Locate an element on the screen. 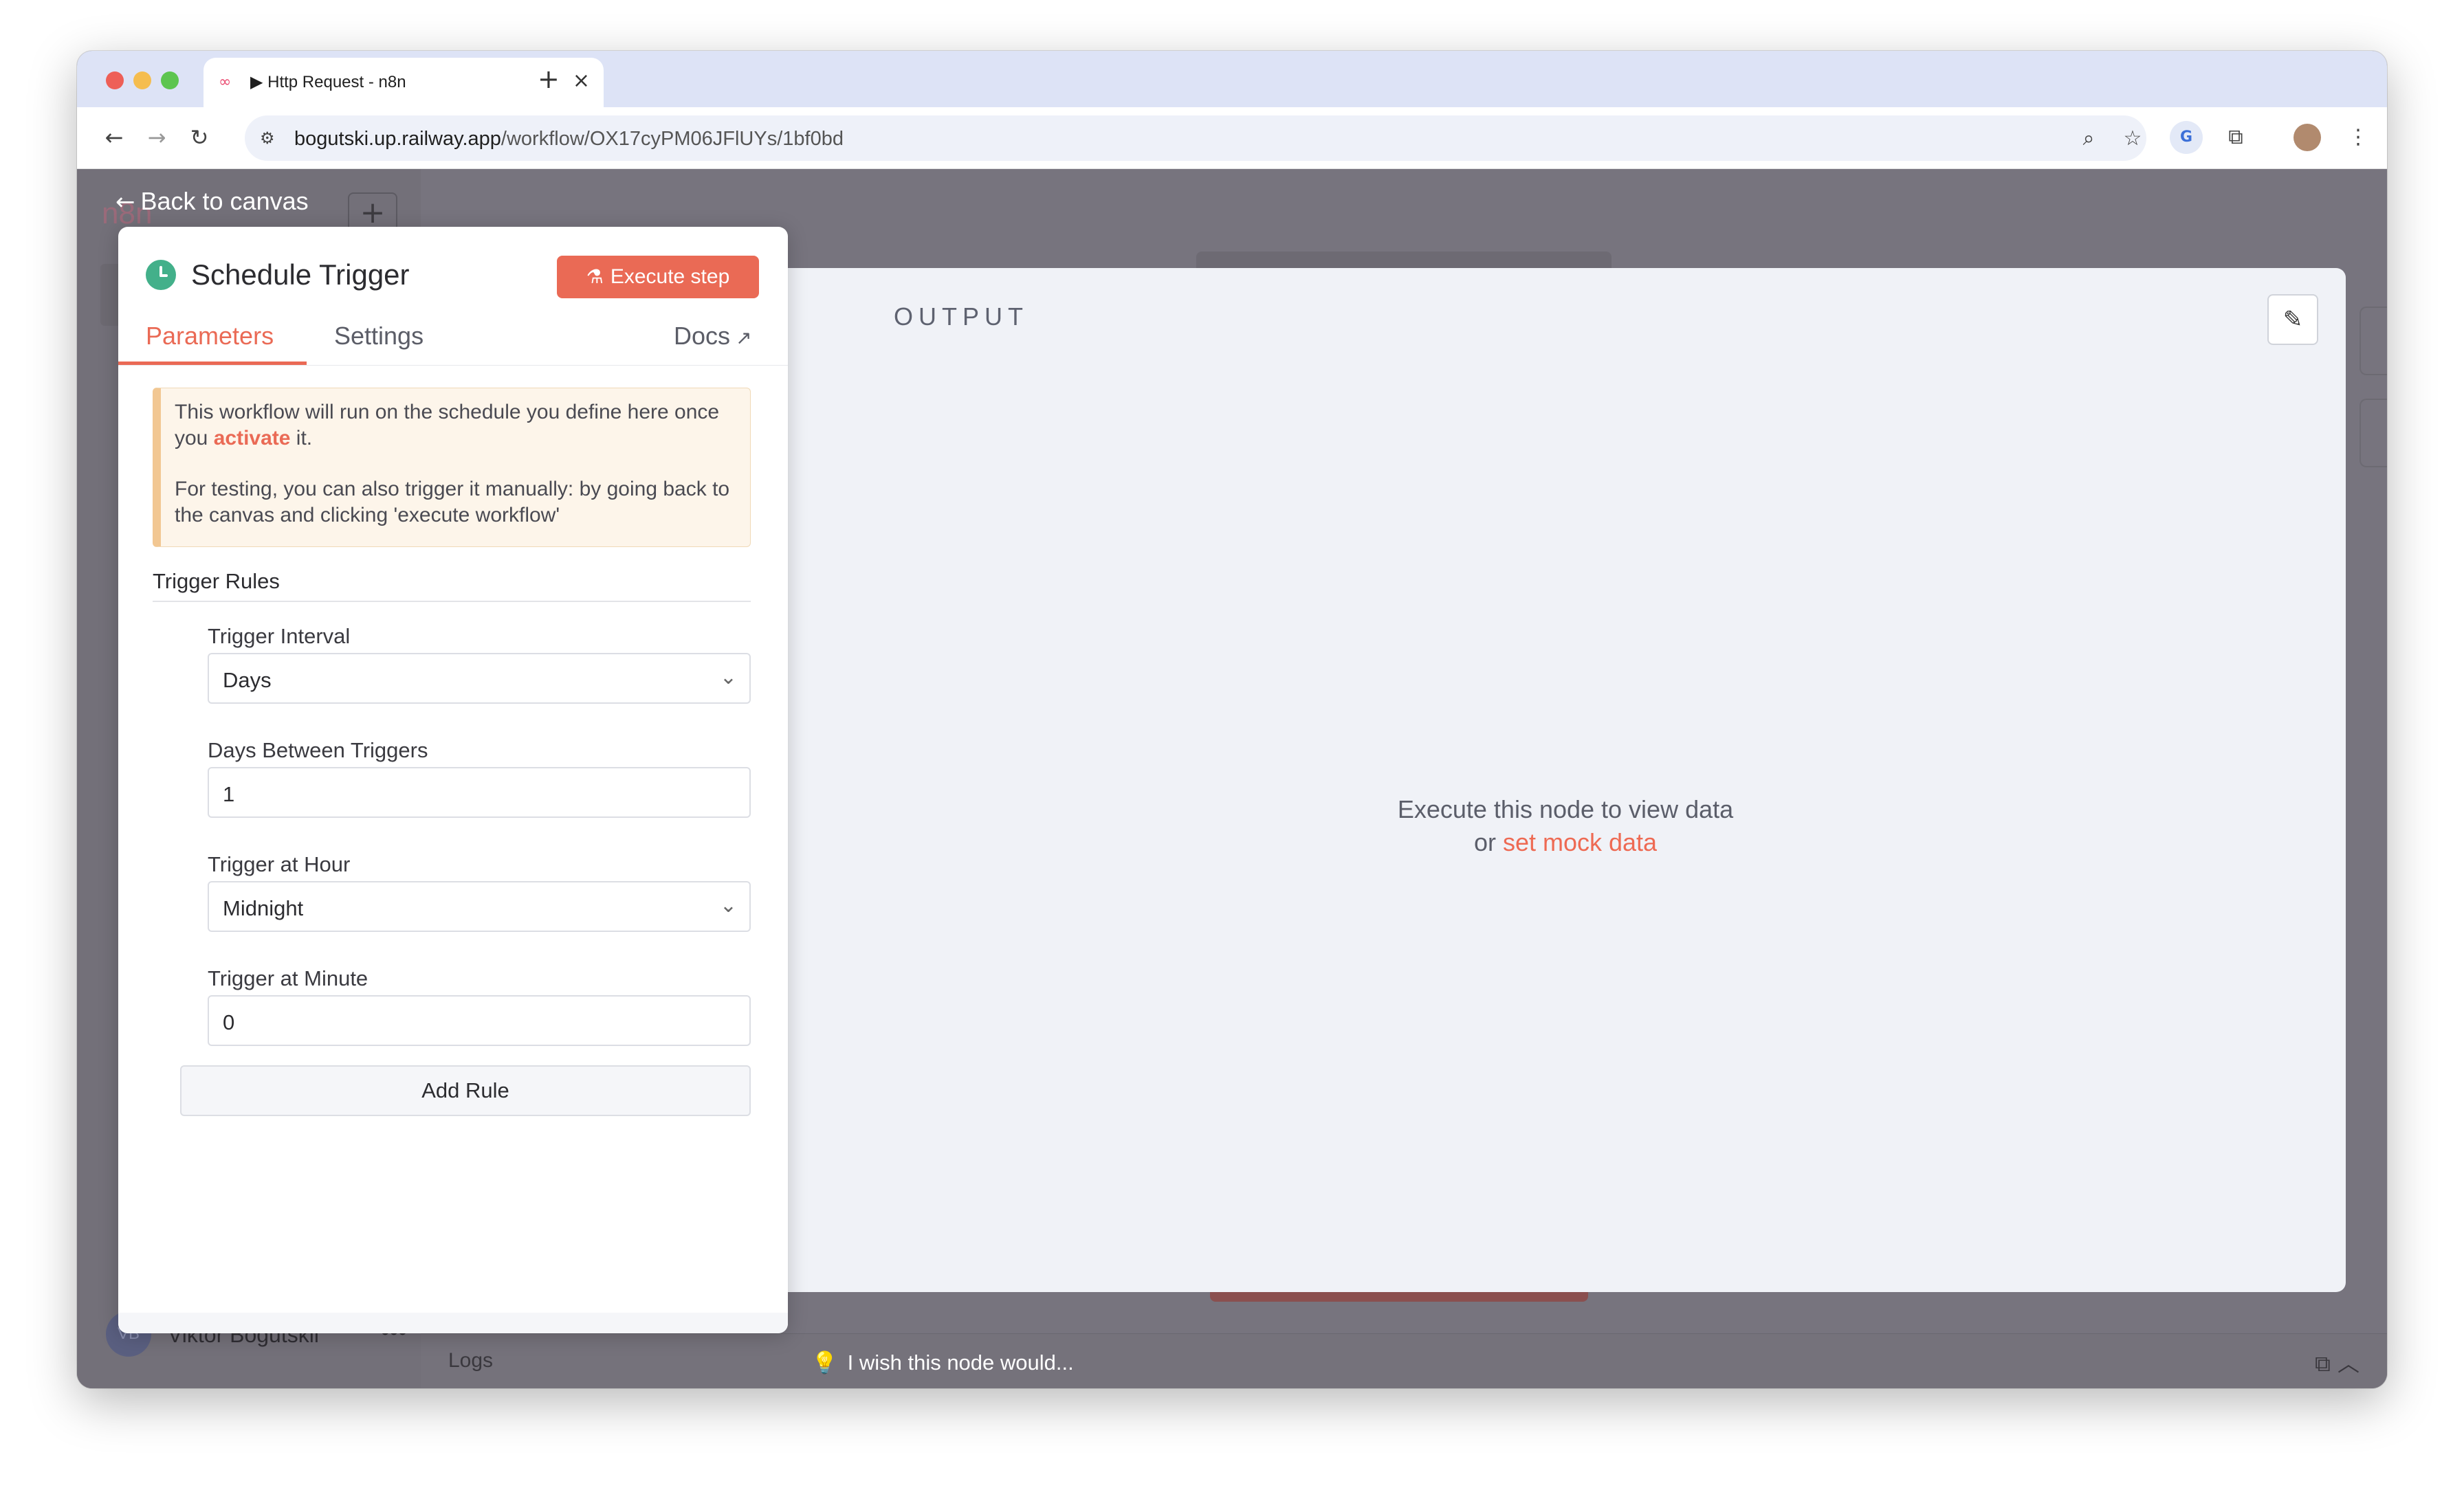 The height and width of the screenshot is (1490, 2464). site-settings-icon: ⚙ is located at coordinates (270, 138).